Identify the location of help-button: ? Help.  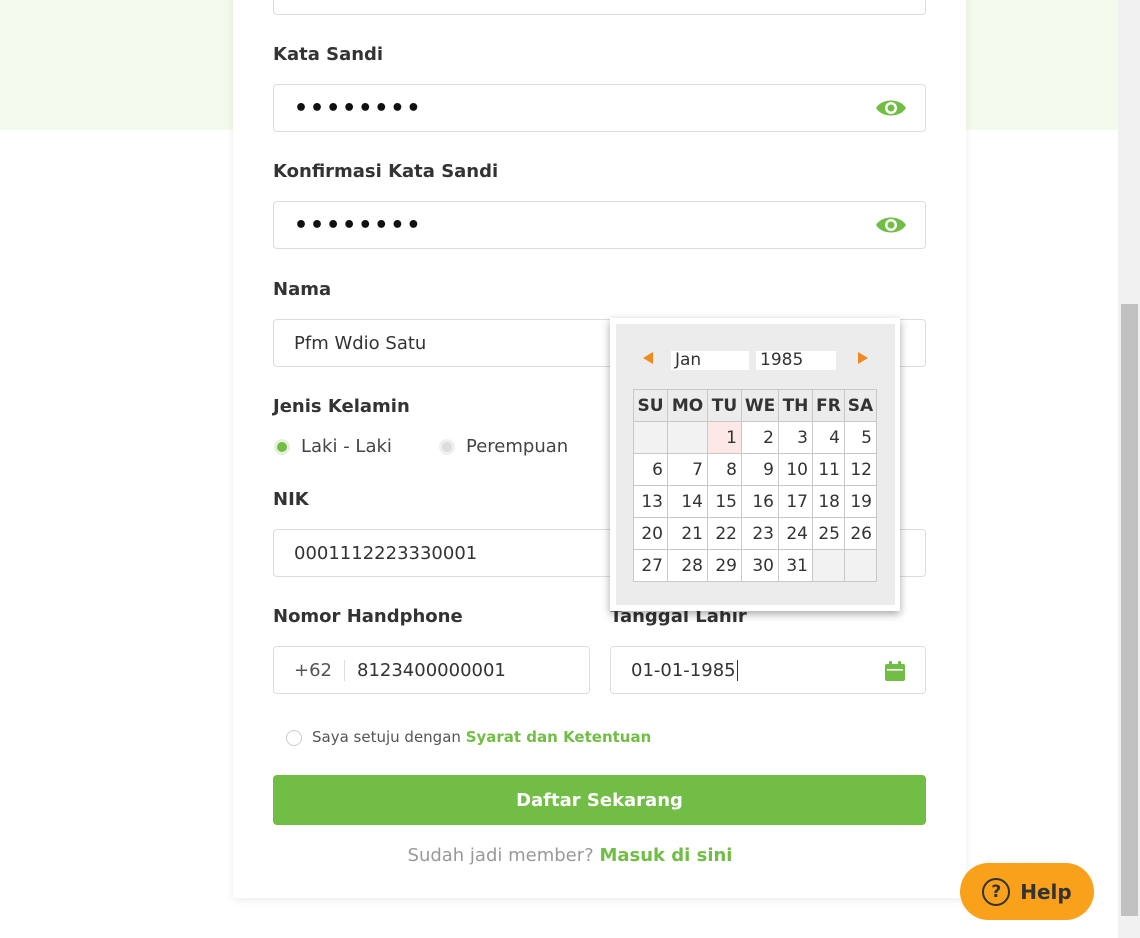
(1027, 891).